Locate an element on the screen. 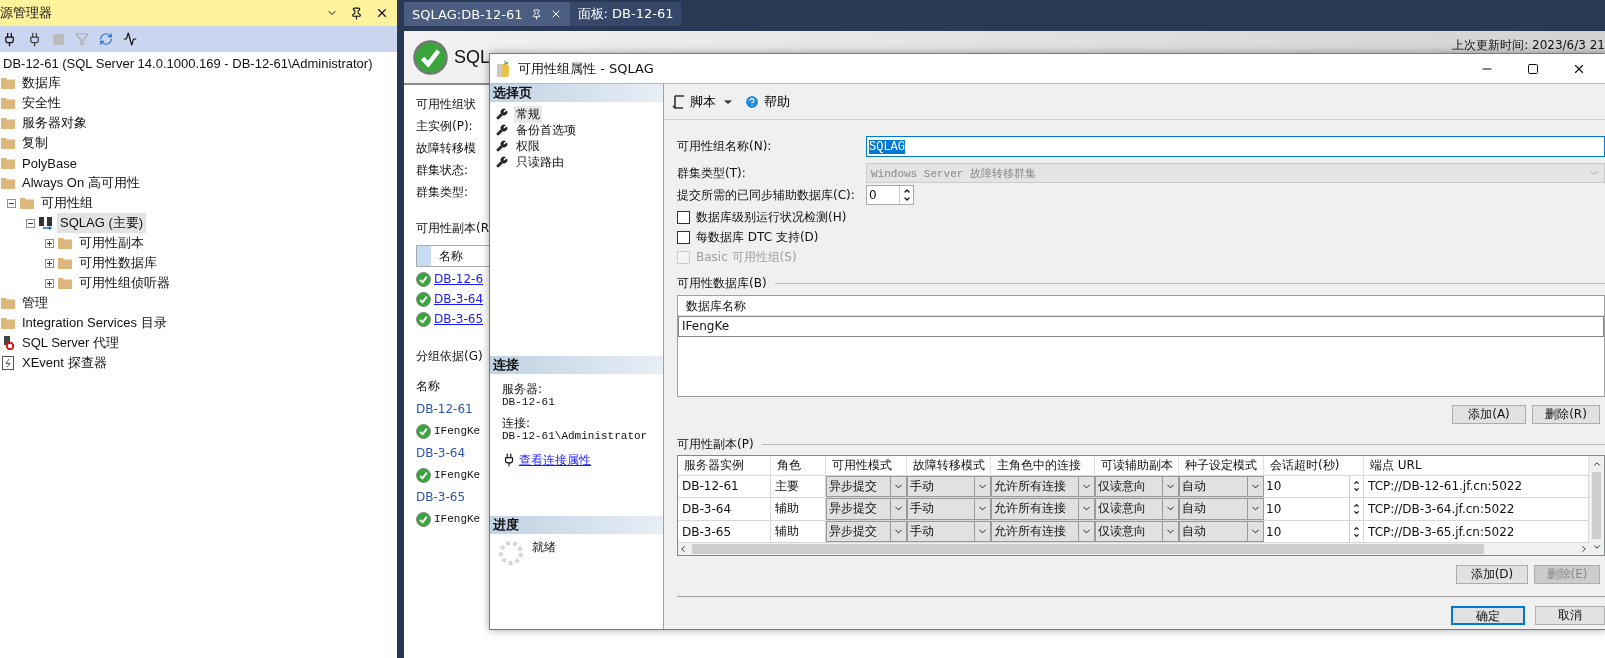 The height and width of the screenshot is (658, 1605). remove-button: 删除(R) is located at coordinates (1566, 414).